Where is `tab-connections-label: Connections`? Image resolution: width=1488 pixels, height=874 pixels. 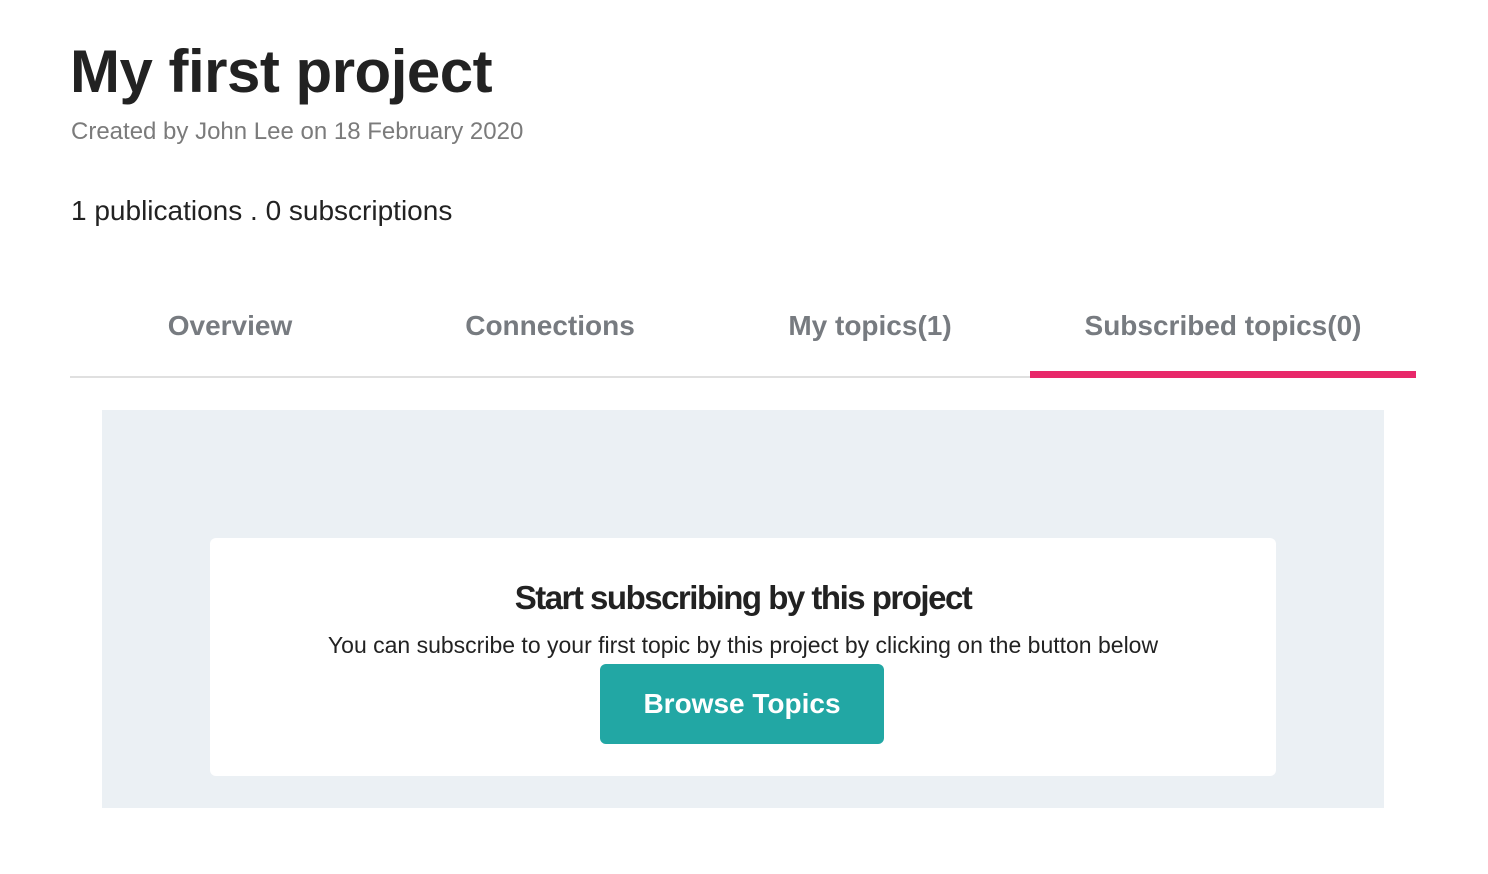 tab-connections-label: Connections is located at coordinates (550, 325).